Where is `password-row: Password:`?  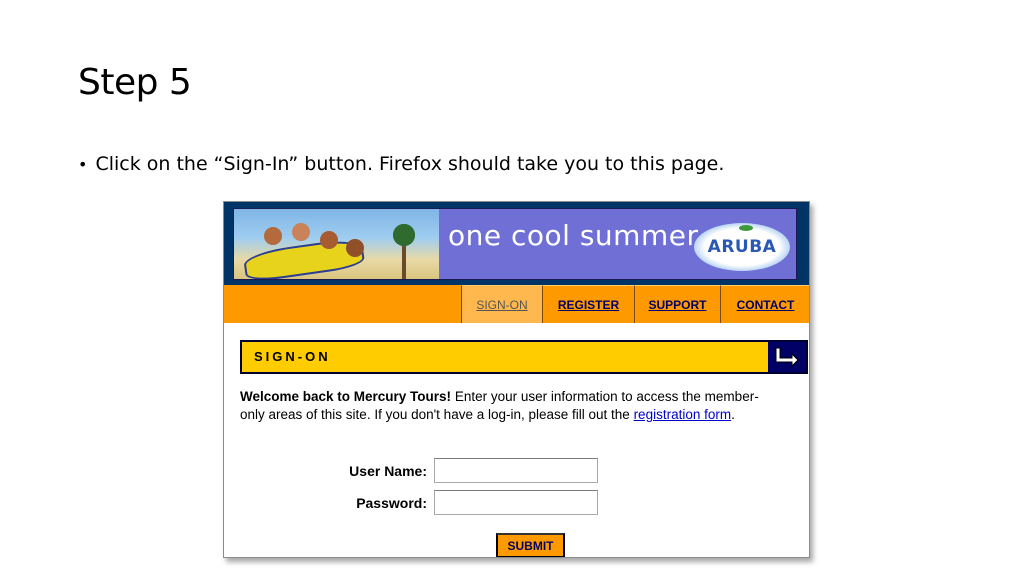 password-row: Password: is located at coordinates (413, 502).